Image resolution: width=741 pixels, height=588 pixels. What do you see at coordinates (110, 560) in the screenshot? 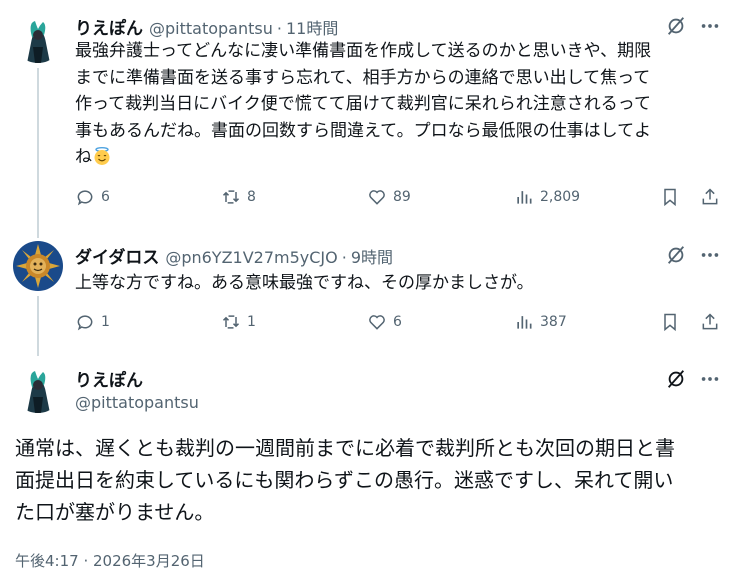
I see `tweet-timestamp: 午後4:17 · 2026年3月26日` at bounding box center [110, 560].